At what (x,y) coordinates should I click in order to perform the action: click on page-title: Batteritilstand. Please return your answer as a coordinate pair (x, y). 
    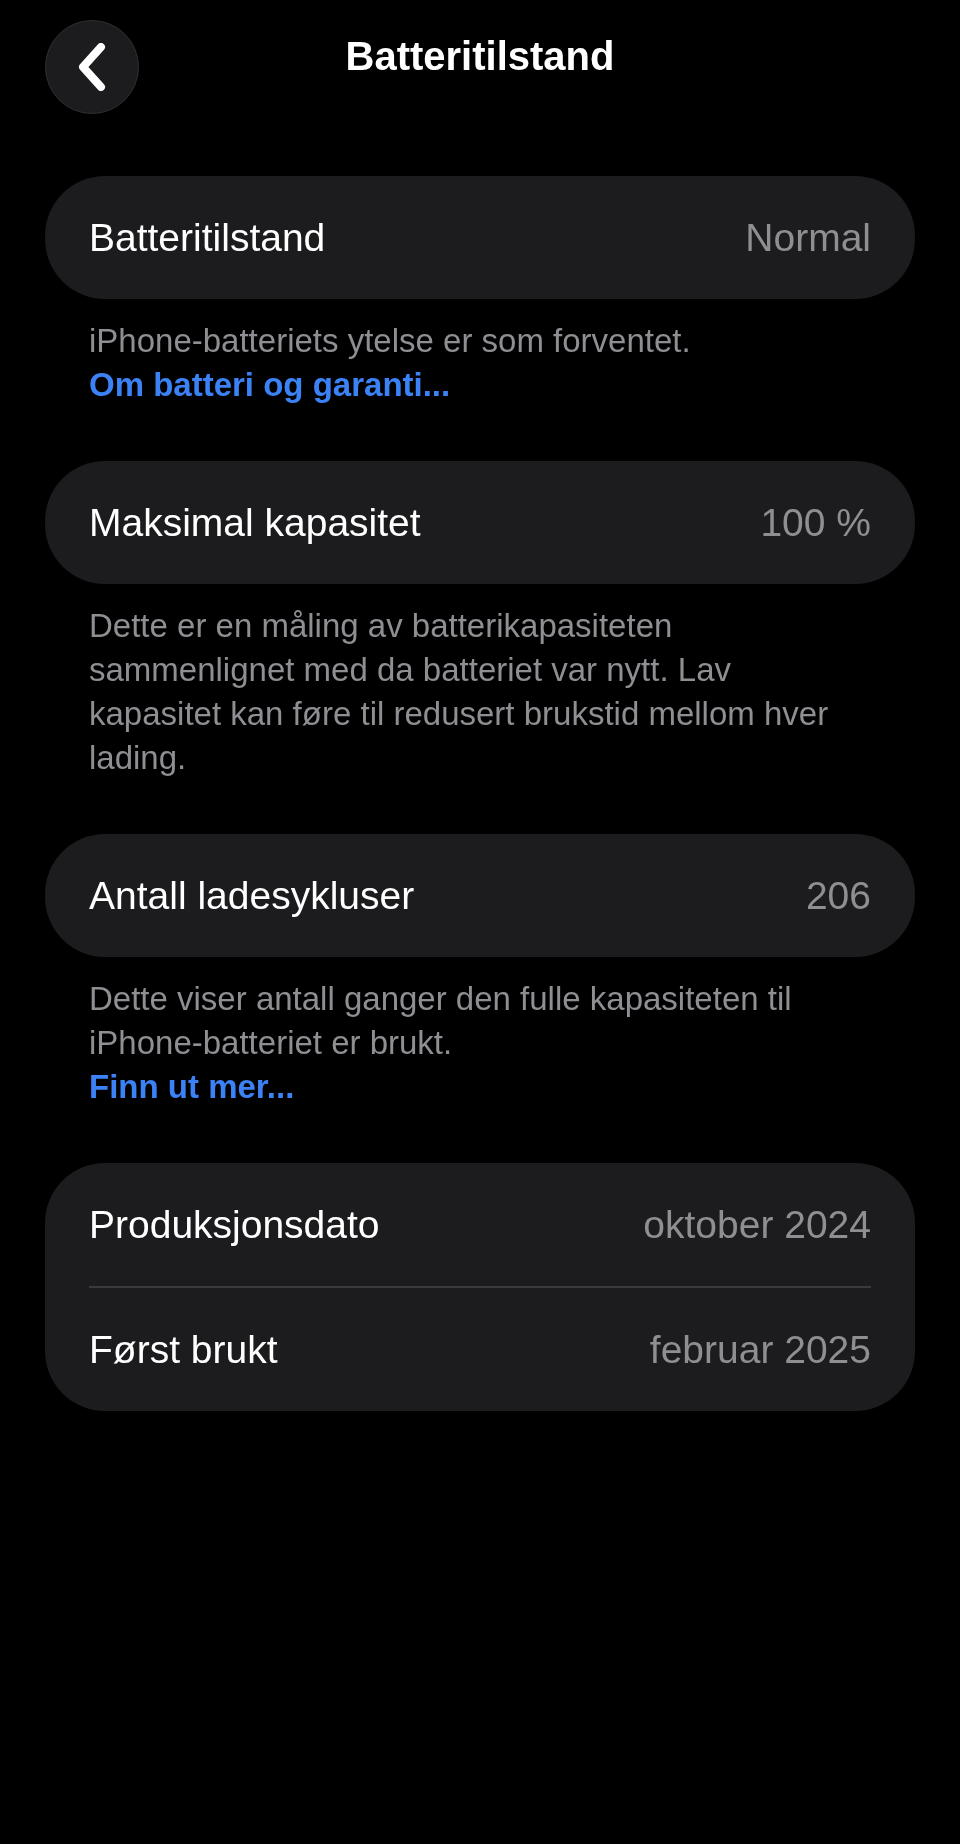
    Looking at the image, I should click on (480, 56).